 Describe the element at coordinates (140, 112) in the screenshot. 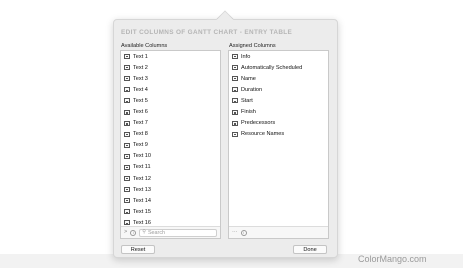

I see `list-item-label: Text 6` at that location.